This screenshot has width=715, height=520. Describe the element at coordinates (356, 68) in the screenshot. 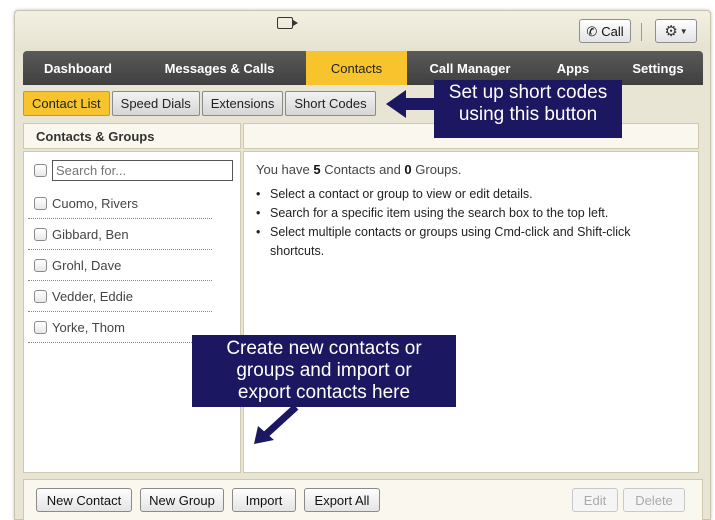

I see `nav-contacts: Contacts` at that location.